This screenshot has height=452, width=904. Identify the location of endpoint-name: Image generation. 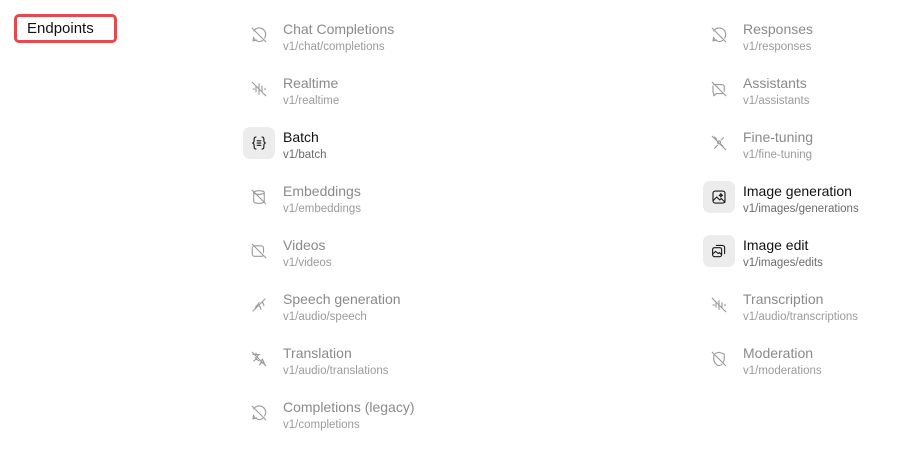
(797, 191).